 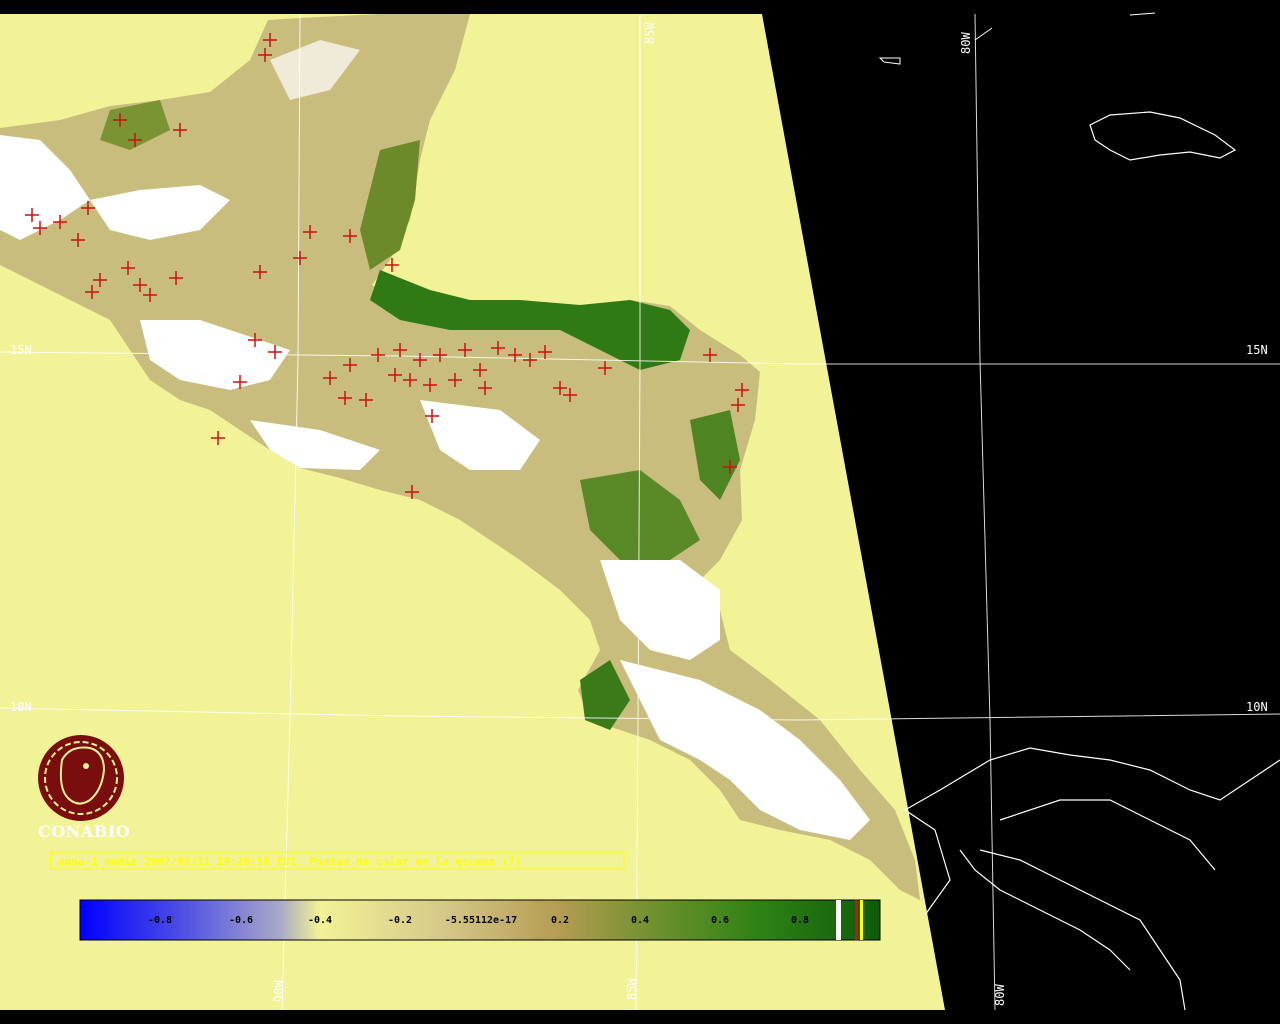 I want to click on legend-tick-label: -5.55112e-17, so click(x=481, y=920).